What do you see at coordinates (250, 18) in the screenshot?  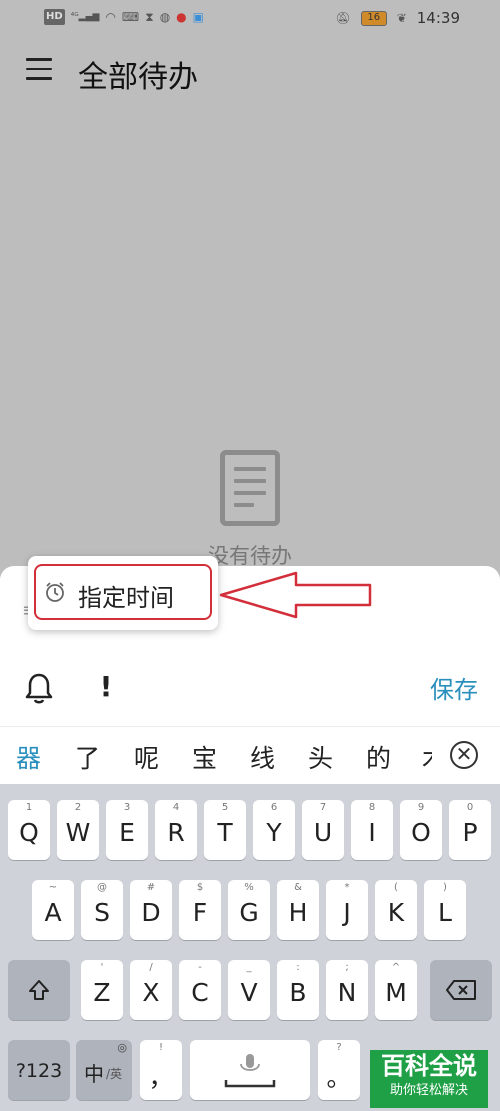 I see `status-bar: HD ⁴ᴳ▂▄▆ ◠ ⌨ ⧗ ◍ ● ▣ 🔕︎ 16 ❦ 14:39` at bounding box center [250, 18].